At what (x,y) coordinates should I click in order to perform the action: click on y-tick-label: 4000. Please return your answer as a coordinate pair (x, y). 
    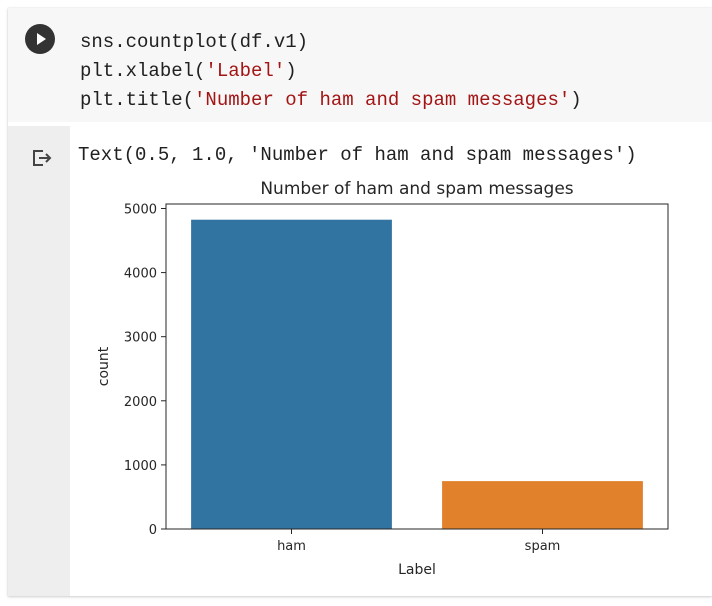
    Looking at the image, I should click on (140, 274).